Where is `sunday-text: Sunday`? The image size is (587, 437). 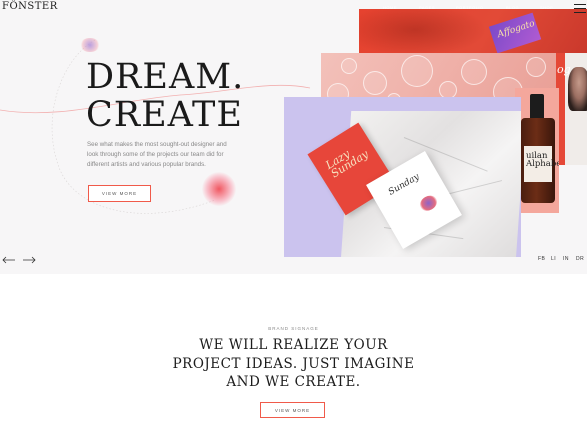
sunday-text: Sunday is located at coordinates (404, 185).